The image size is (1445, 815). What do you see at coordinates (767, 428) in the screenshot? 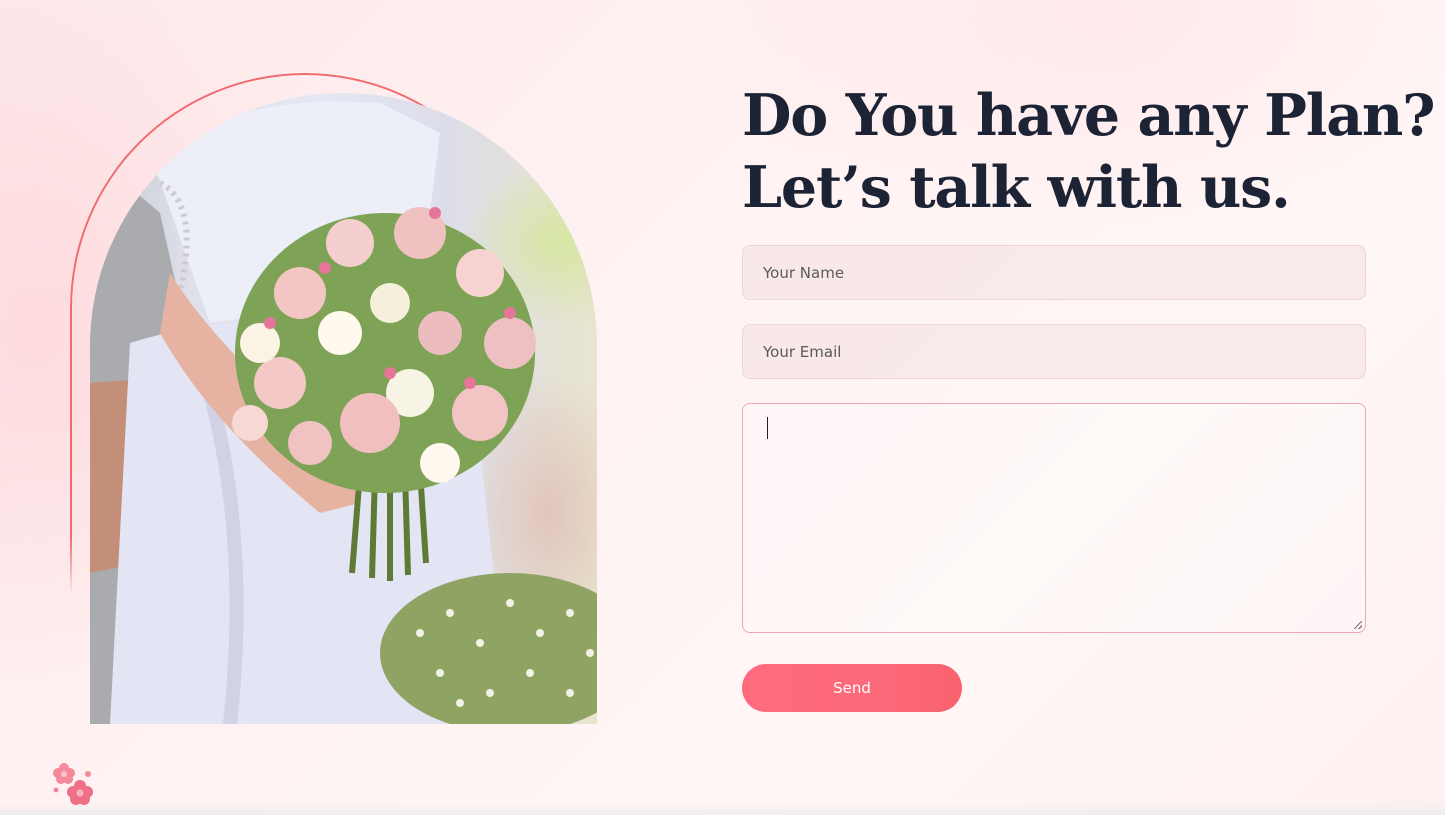
I see `text-caret` at bounding box center [767, 428].